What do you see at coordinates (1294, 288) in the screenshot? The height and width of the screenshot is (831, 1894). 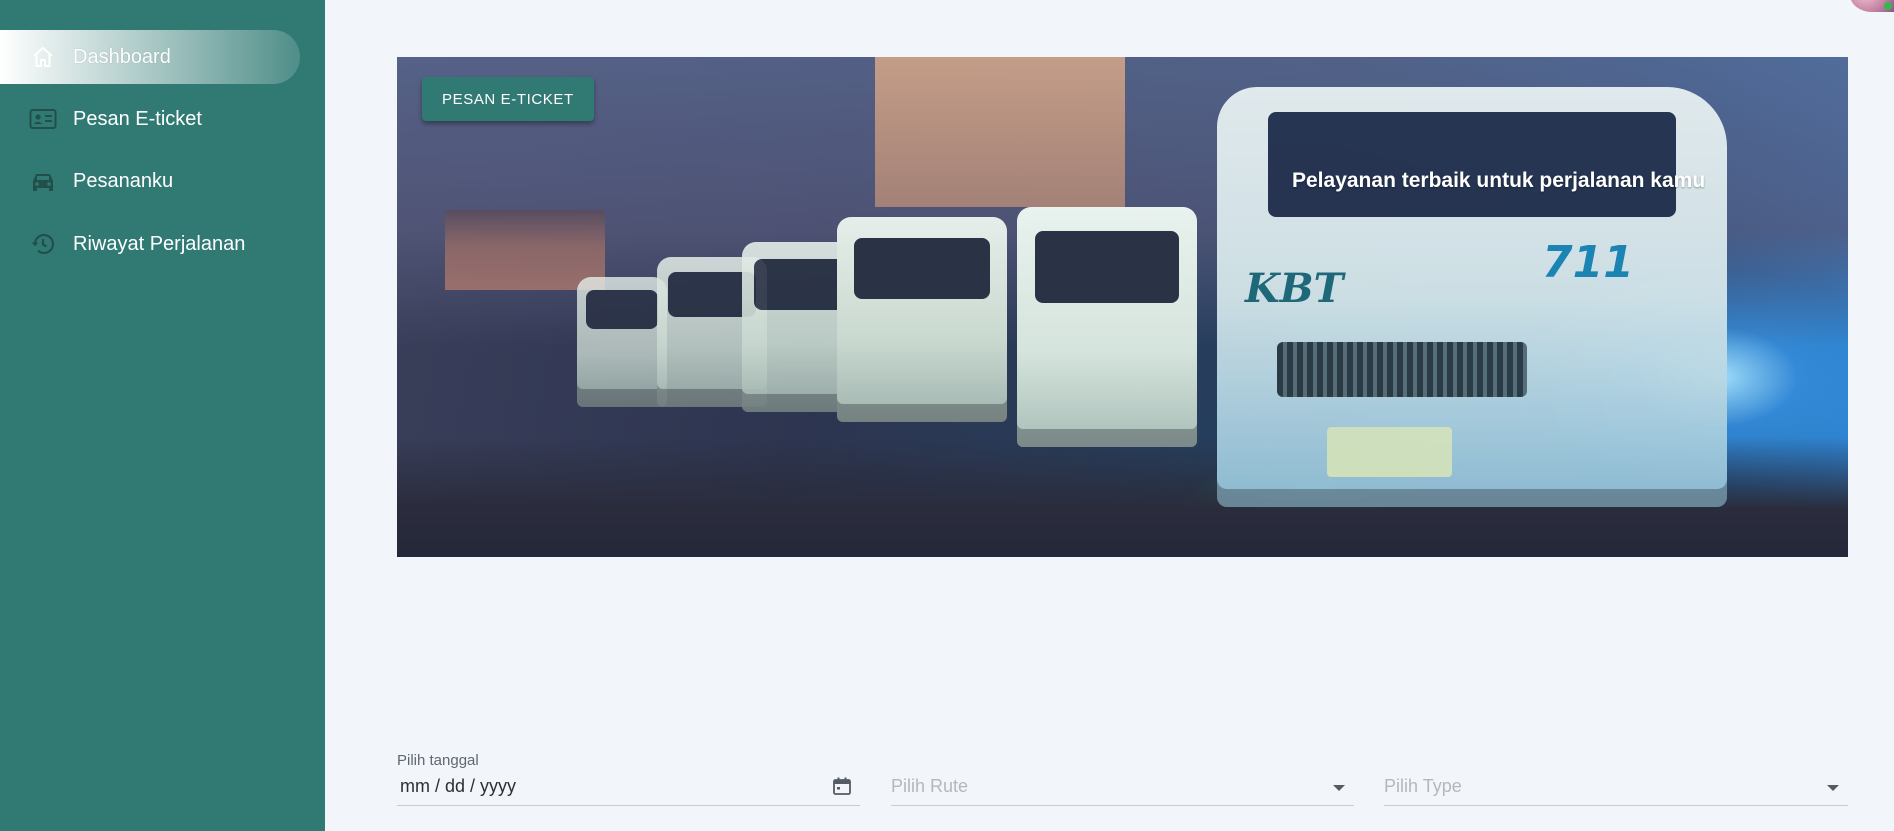 I see `van-brand-text: KBT` at bounding box center [1294, 288].